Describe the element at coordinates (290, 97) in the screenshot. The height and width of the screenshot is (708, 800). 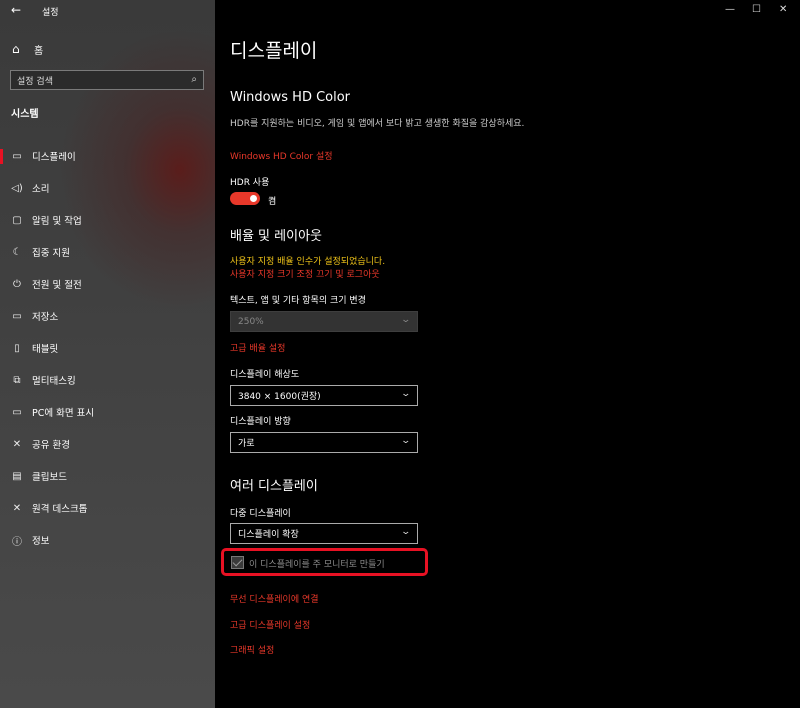
I see `hdr-heading: Windows HD Color` at that location.